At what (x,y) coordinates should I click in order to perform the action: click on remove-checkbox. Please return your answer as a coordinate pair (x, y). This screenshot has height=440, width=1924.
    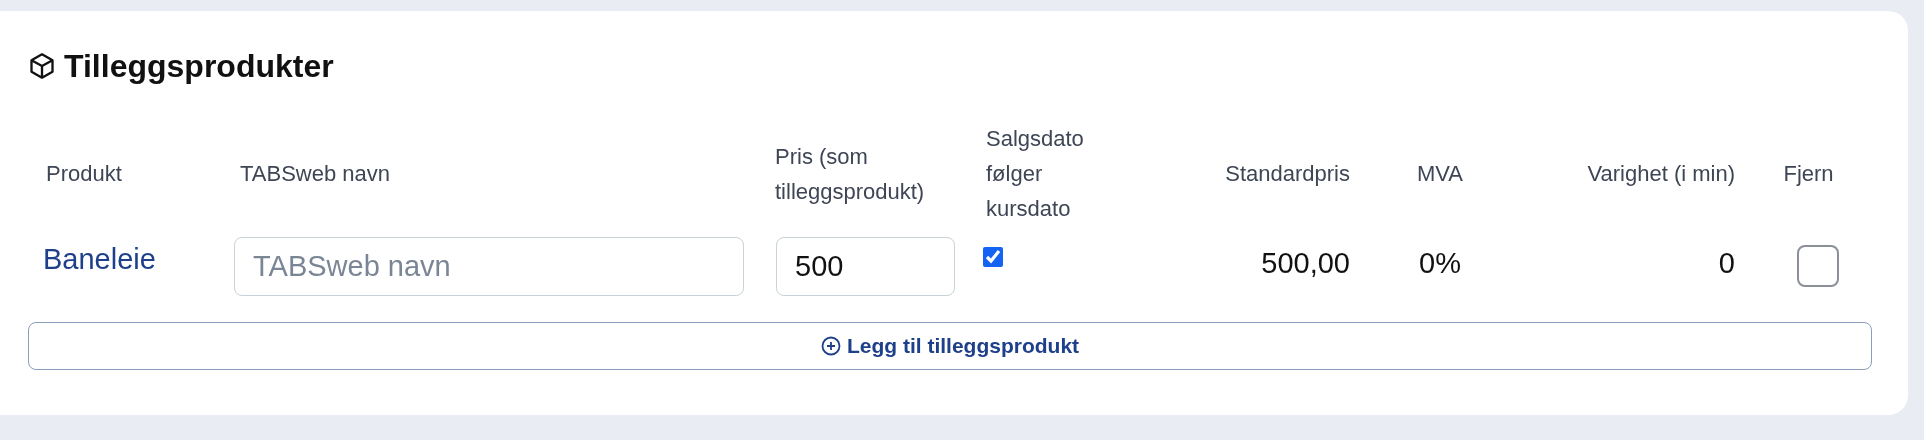
    Looking at the image, I should click on (1817, 266).